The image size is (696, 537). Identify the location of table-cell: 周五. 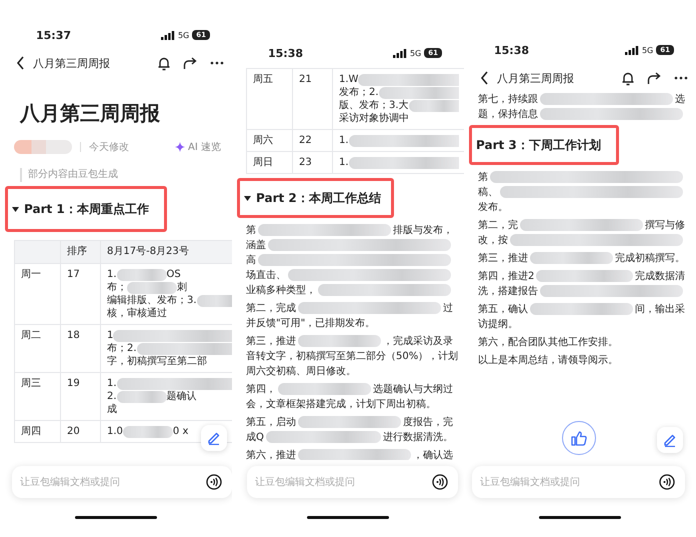
(270, 99).